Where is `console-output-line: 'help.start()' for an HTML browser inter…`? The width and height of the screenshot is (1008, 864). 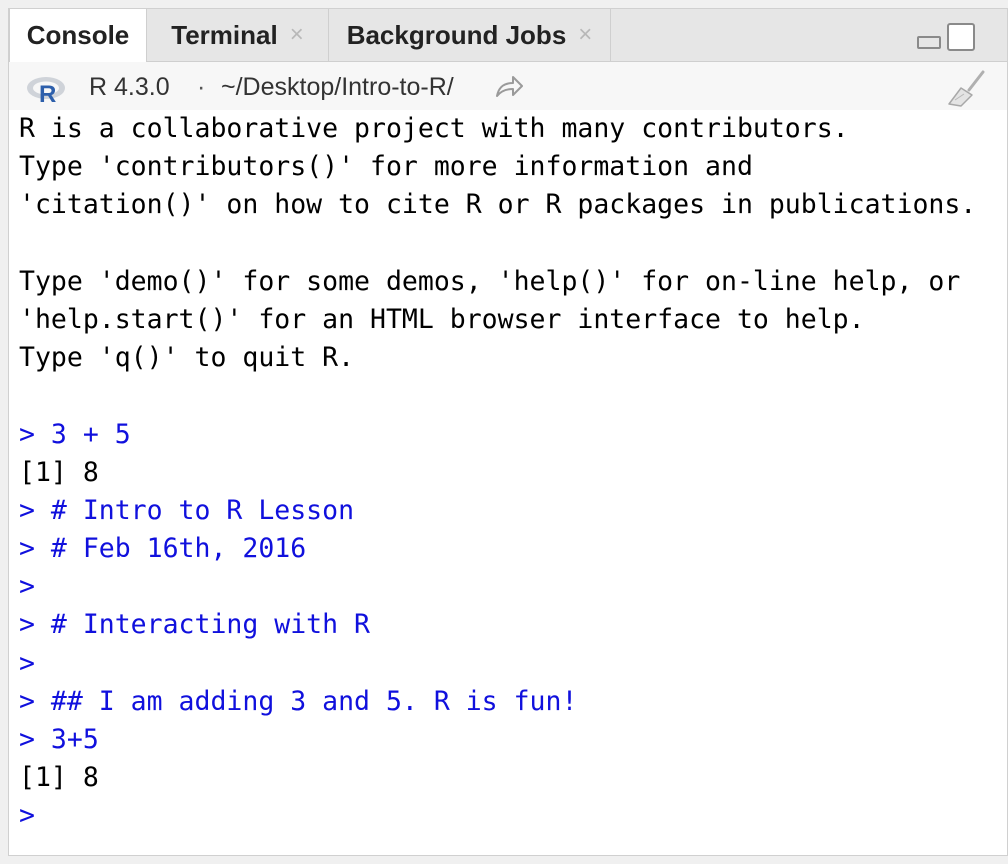
console-output-line: 'help.start()' for an HTML browser inter… is located at coordinates (442, 319).